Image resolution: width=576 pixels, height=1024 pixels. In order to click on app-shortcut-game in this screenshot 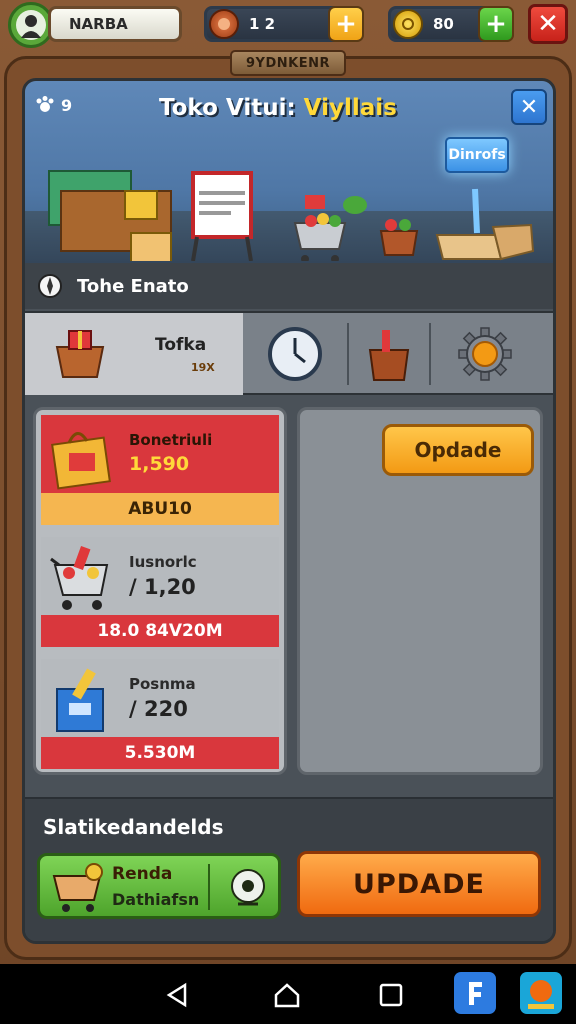, I will do `click(541, 993)`.